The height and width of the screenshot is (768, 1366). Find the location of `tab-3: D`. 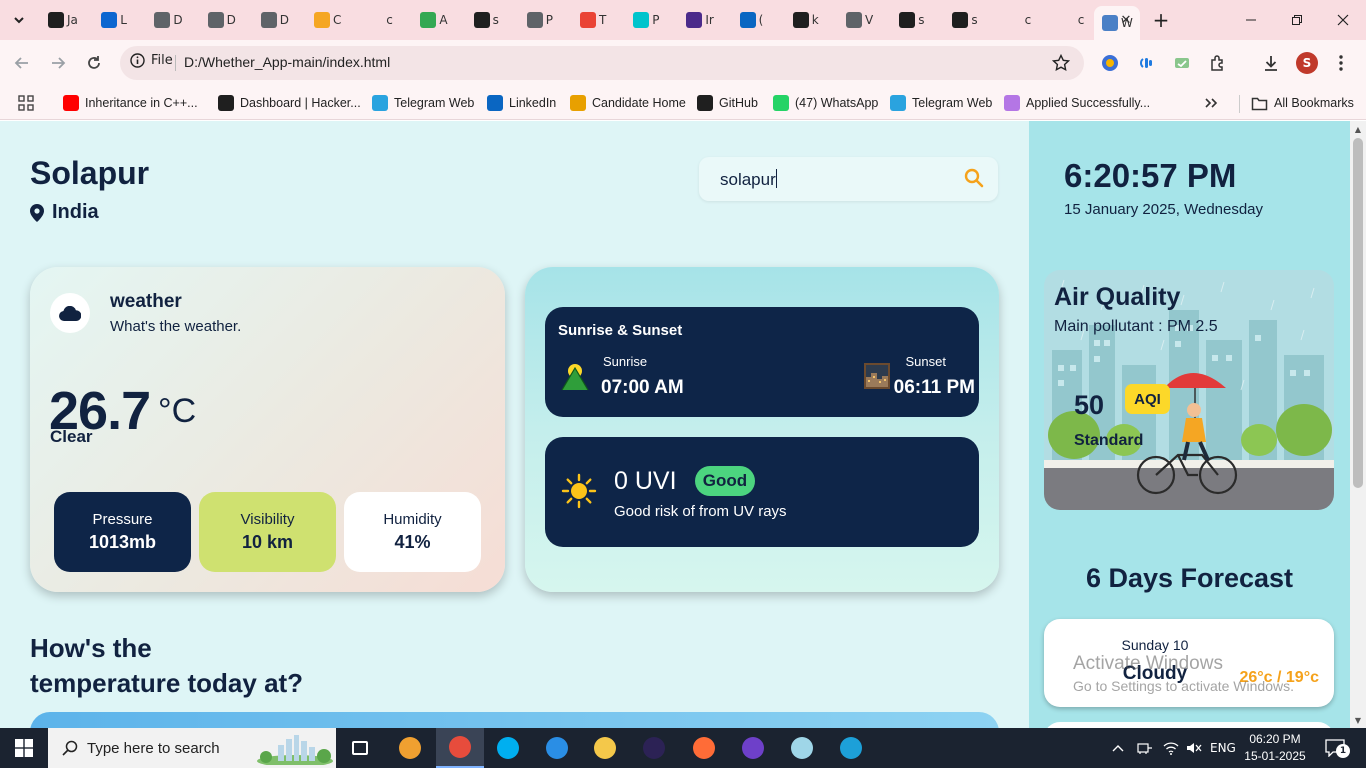

tab-3: D is located at coordinates (225, 20).